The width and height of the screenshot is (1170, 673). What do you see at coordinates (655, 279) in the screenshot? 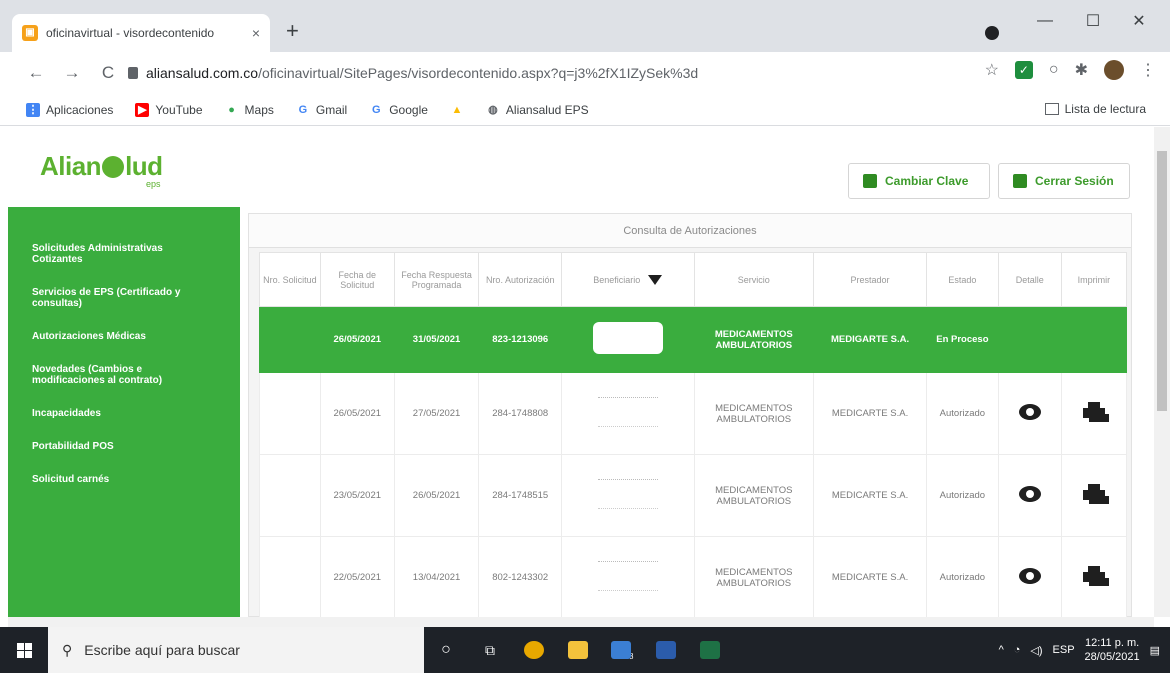
I see `filter-icon` at bounding box center [655, 279].